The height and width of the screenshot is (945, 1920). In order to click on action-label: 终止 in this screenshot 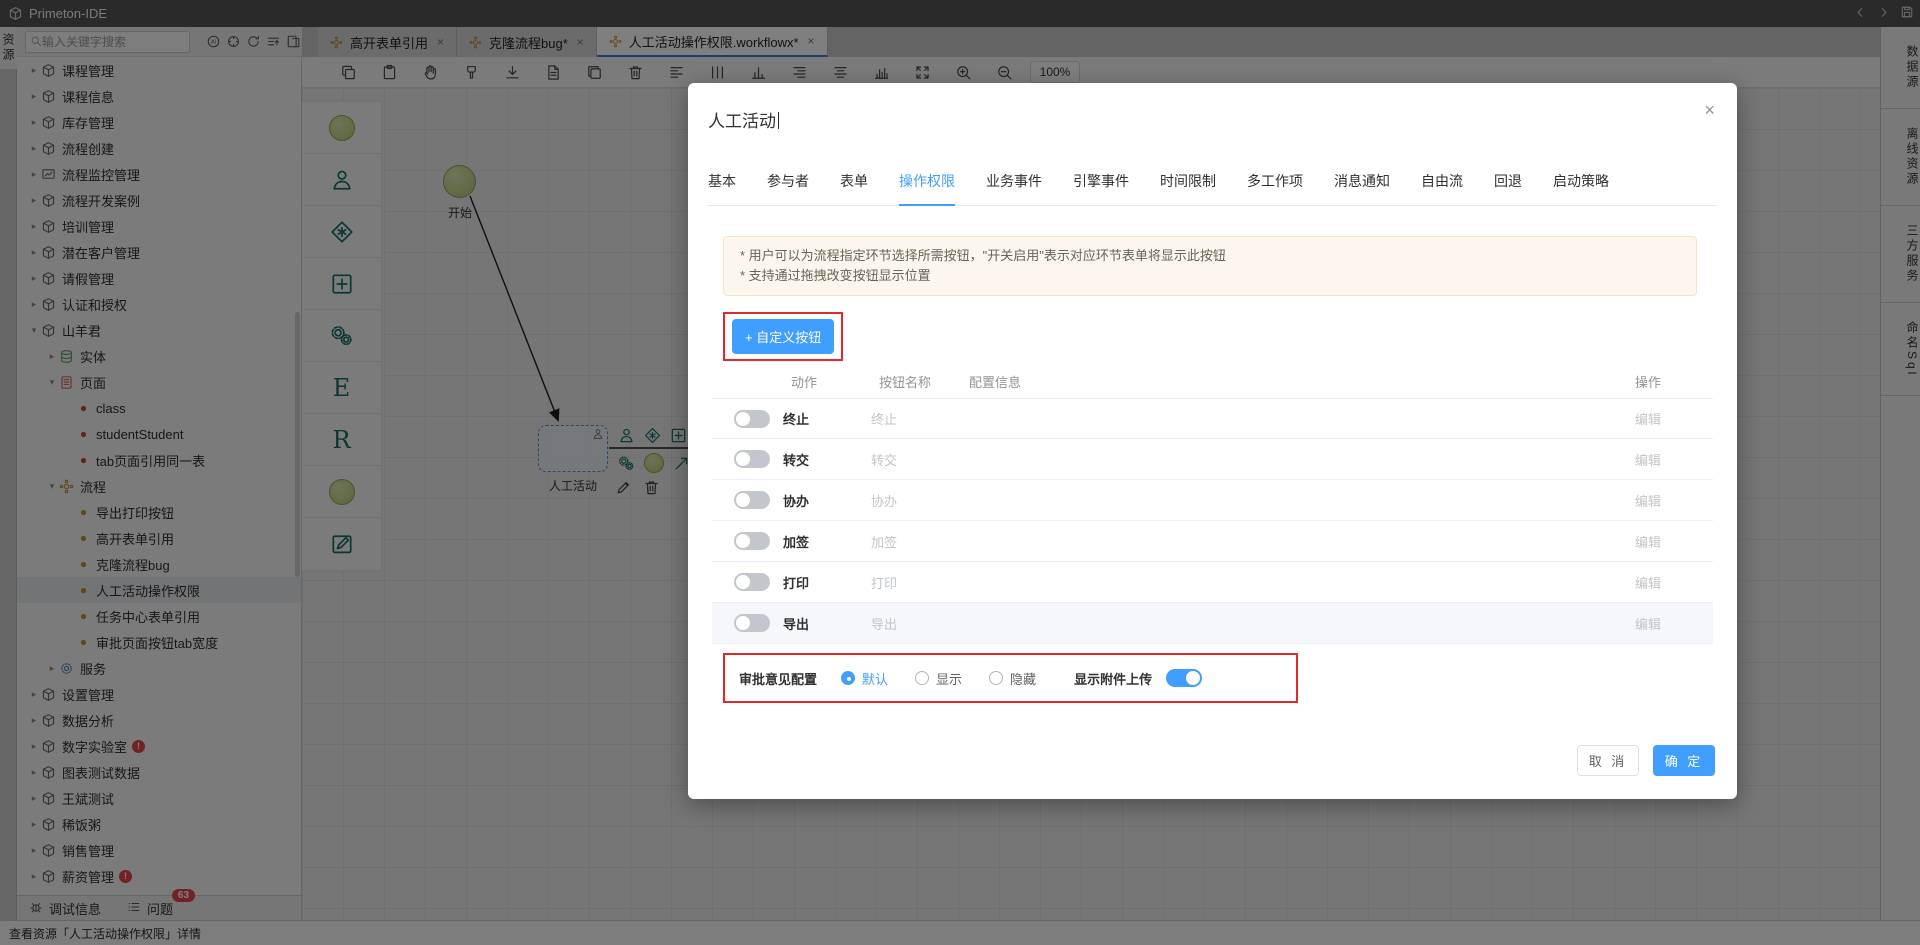, I will do `click(796, 419)`.